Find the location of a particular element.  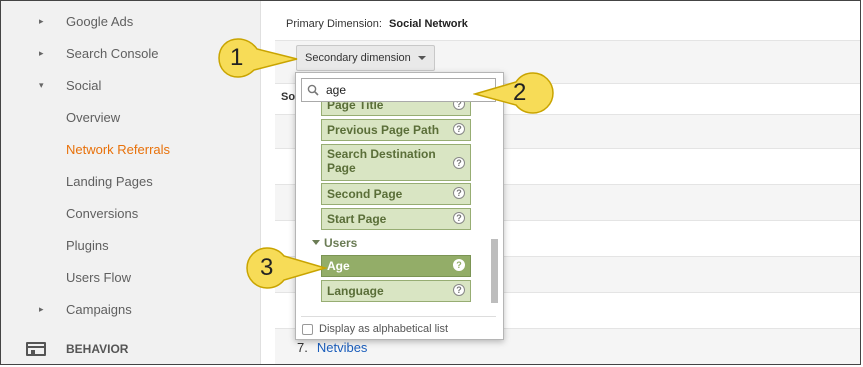

chevron-down-icon is located at coordinates (422, 58).